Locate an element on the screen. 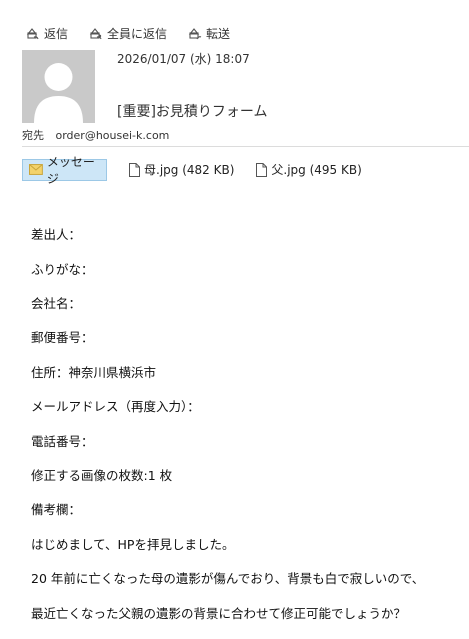 Image resolution: width=469 pixels, height=639 pixels. reply-icon is located at coordinates (32, 33).